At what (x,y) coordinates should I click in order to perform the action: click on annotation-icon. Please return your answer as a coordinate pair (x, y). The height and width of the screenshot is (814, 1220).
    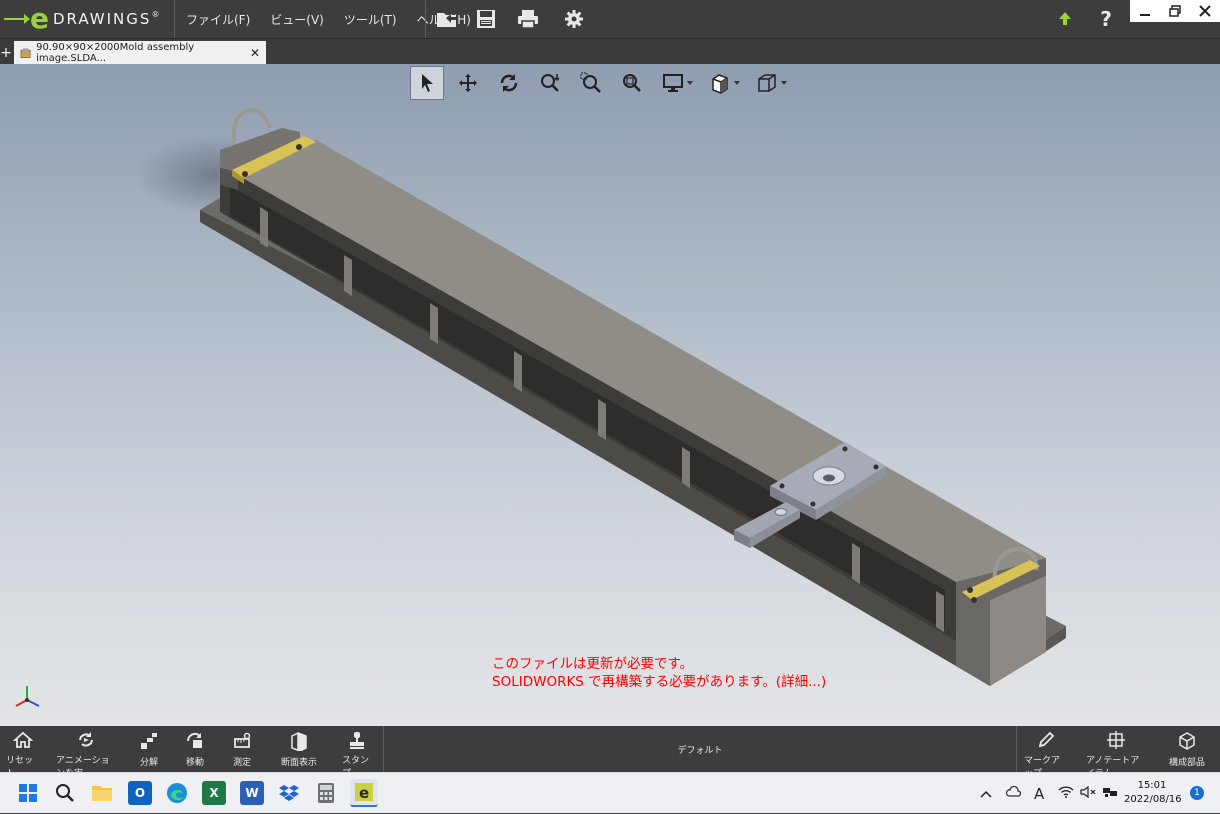
    Looking at the image, I should click on (1116, 740).